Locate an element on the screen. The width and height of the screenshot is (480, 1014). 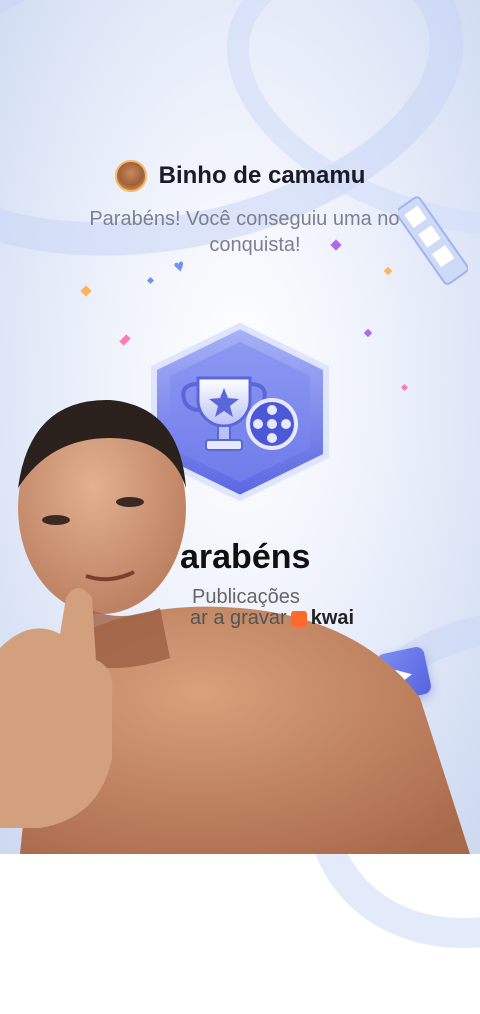
publications-text: Publicações is located at coordinates (246, 597).